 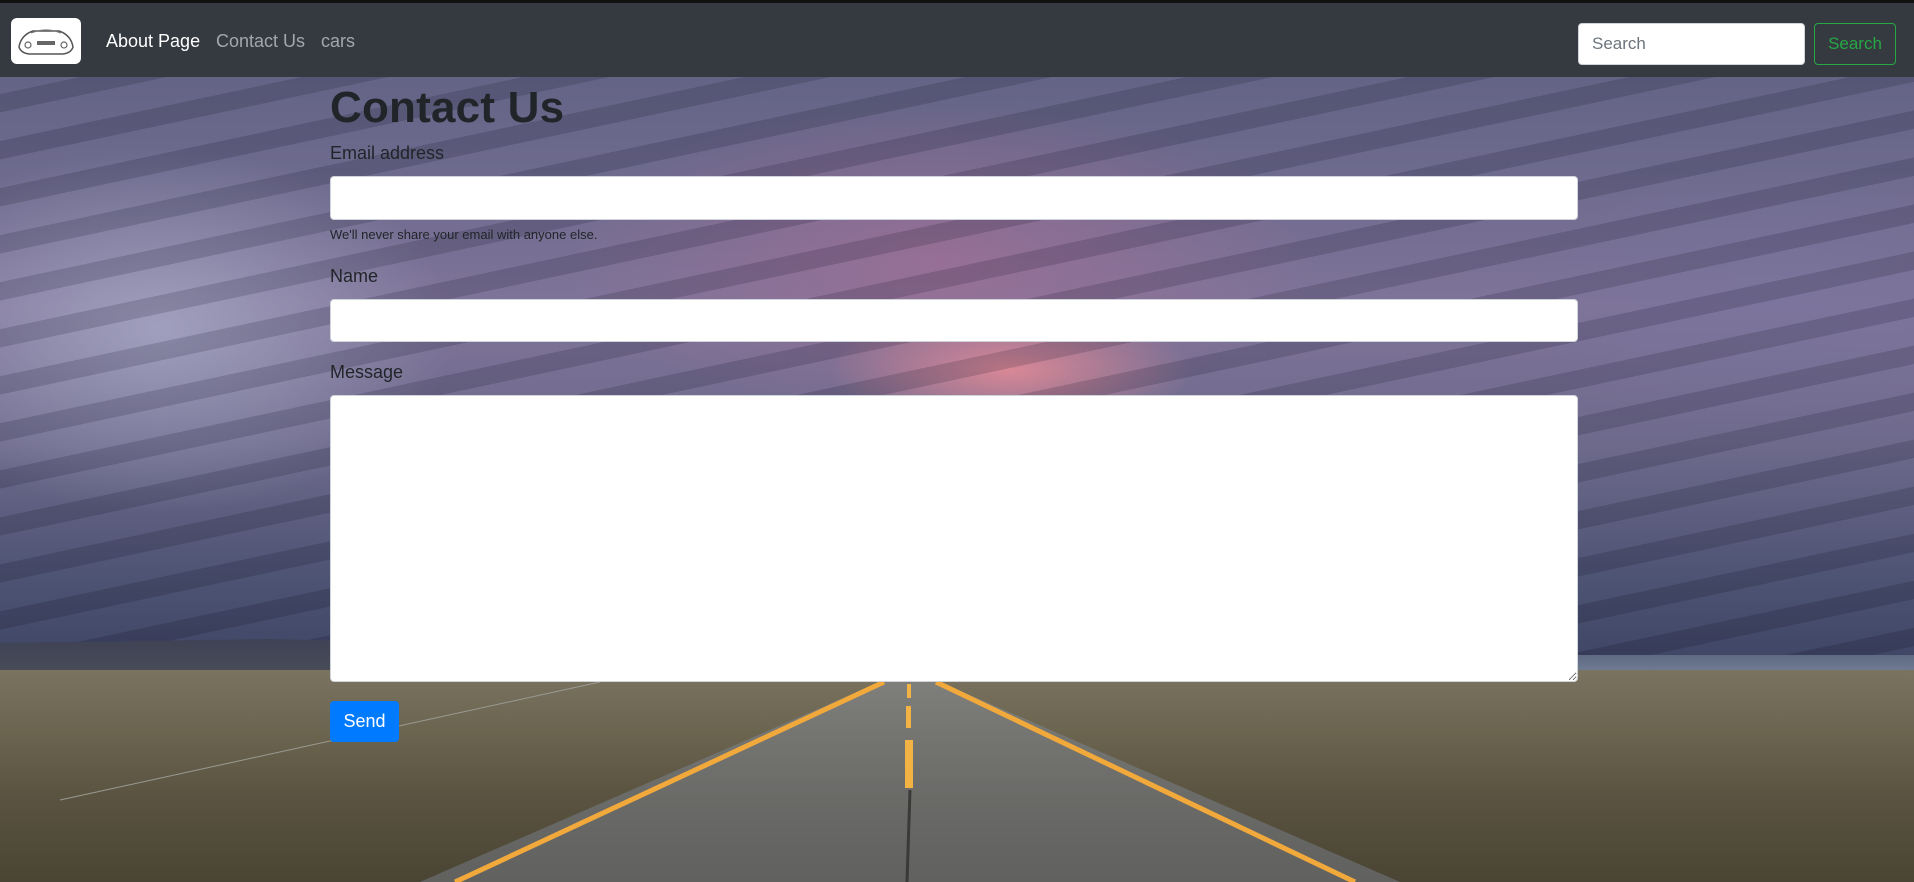 What do you see at coordinates (367, 372) in the screenshot?
I see `message-label: Message` at bounding box center [367, 372].